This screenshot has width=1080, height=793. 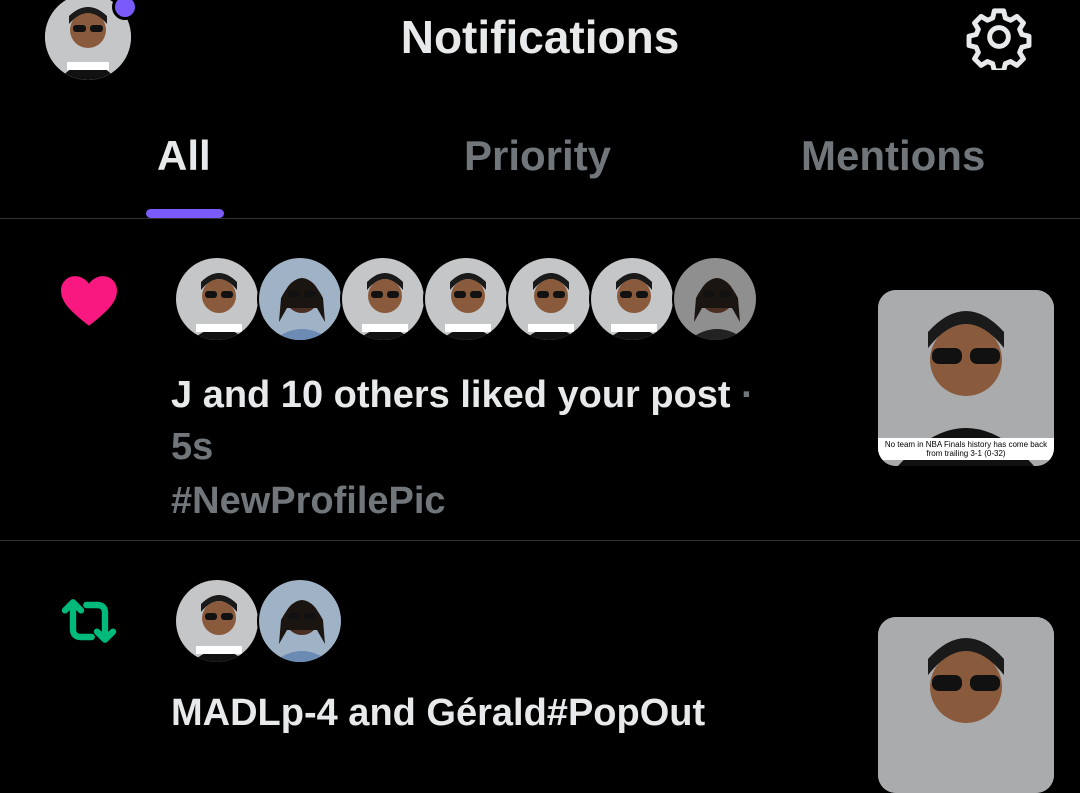 What do you see at coordinates (308, 501) in the screenshot?
I see `post-text: #NewProfilePic` at bounding box center [308, 501].